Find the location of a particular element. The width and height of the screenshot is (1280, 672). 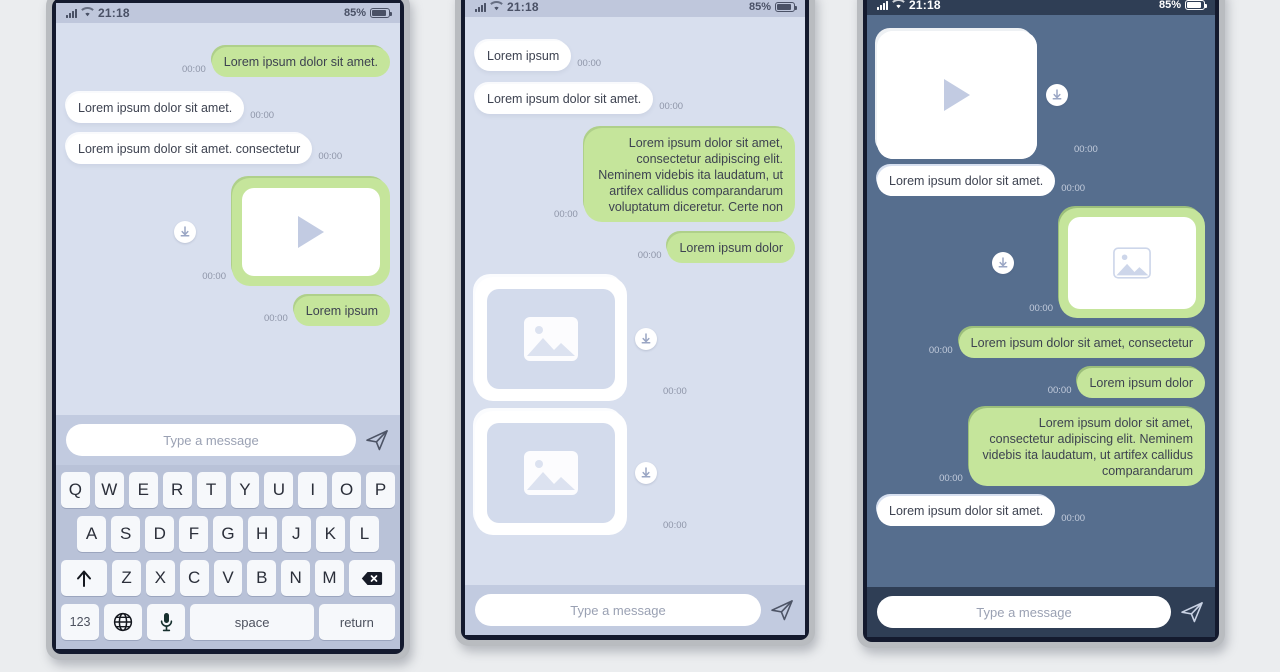

key-r: R is located at coordinates (177, 490).